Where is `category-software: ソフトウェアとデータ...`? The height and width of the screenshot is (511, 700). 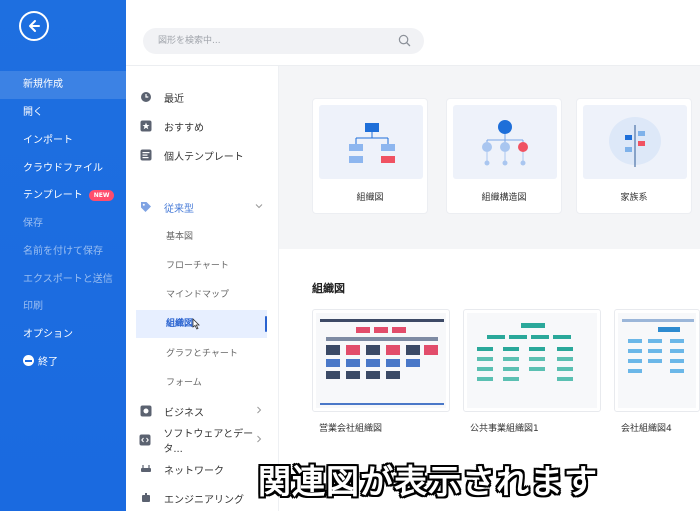
category-software: ソフトウェアとデータ... is located at coordinates (201, 441).